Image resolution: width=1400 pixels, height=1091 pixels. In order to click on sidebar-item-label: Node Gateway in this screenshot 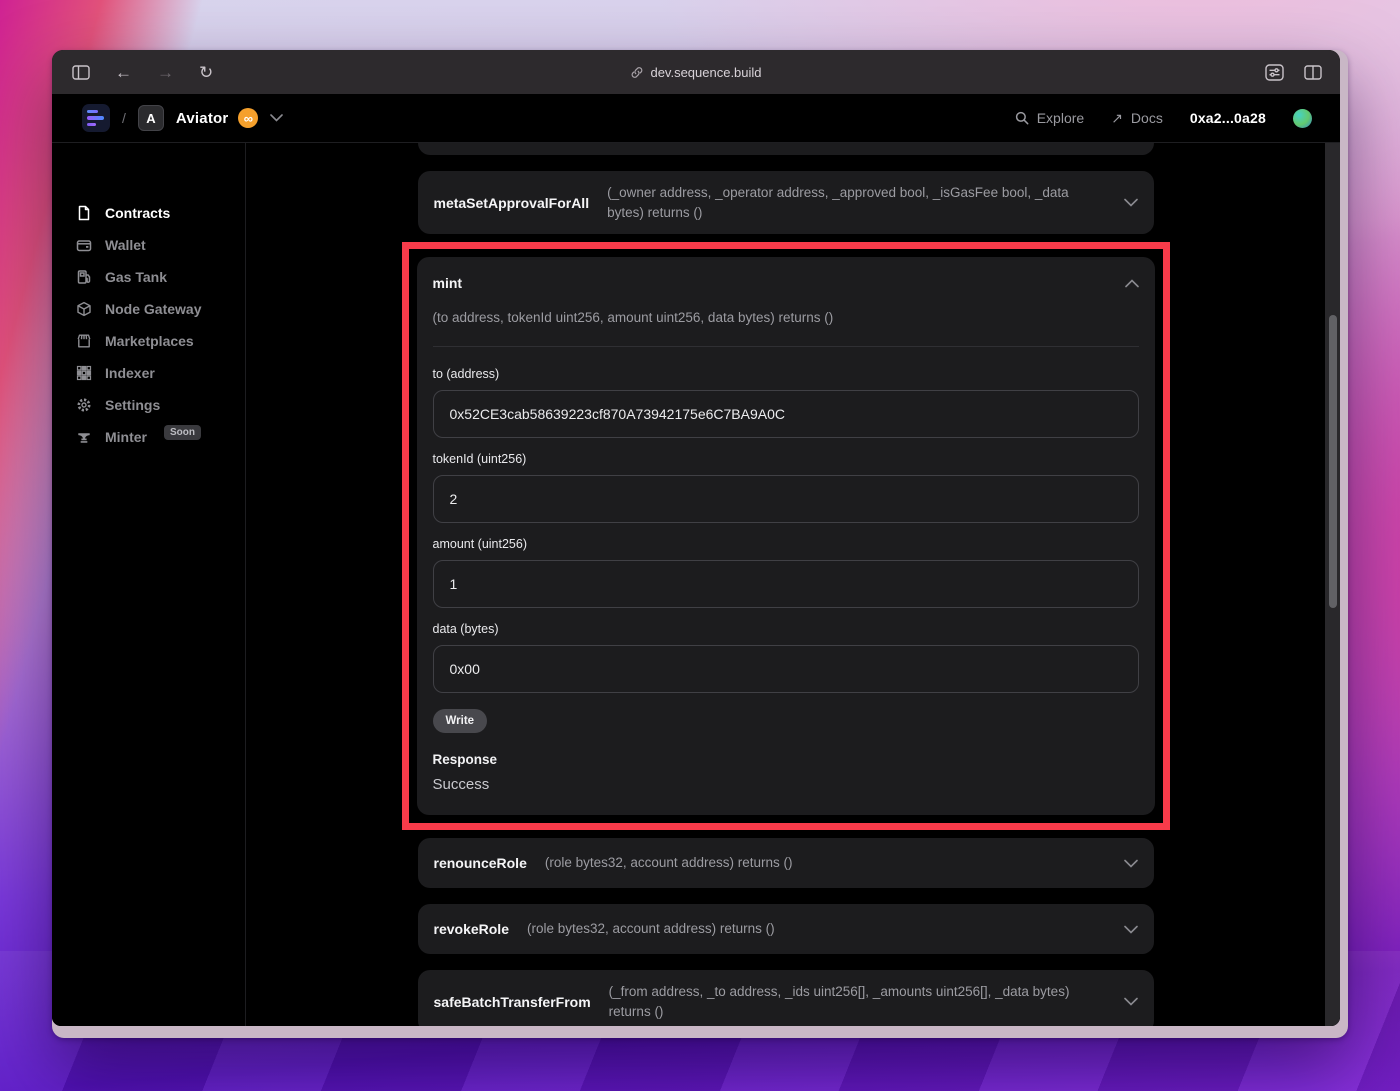, I will do `click(153, 309)`.